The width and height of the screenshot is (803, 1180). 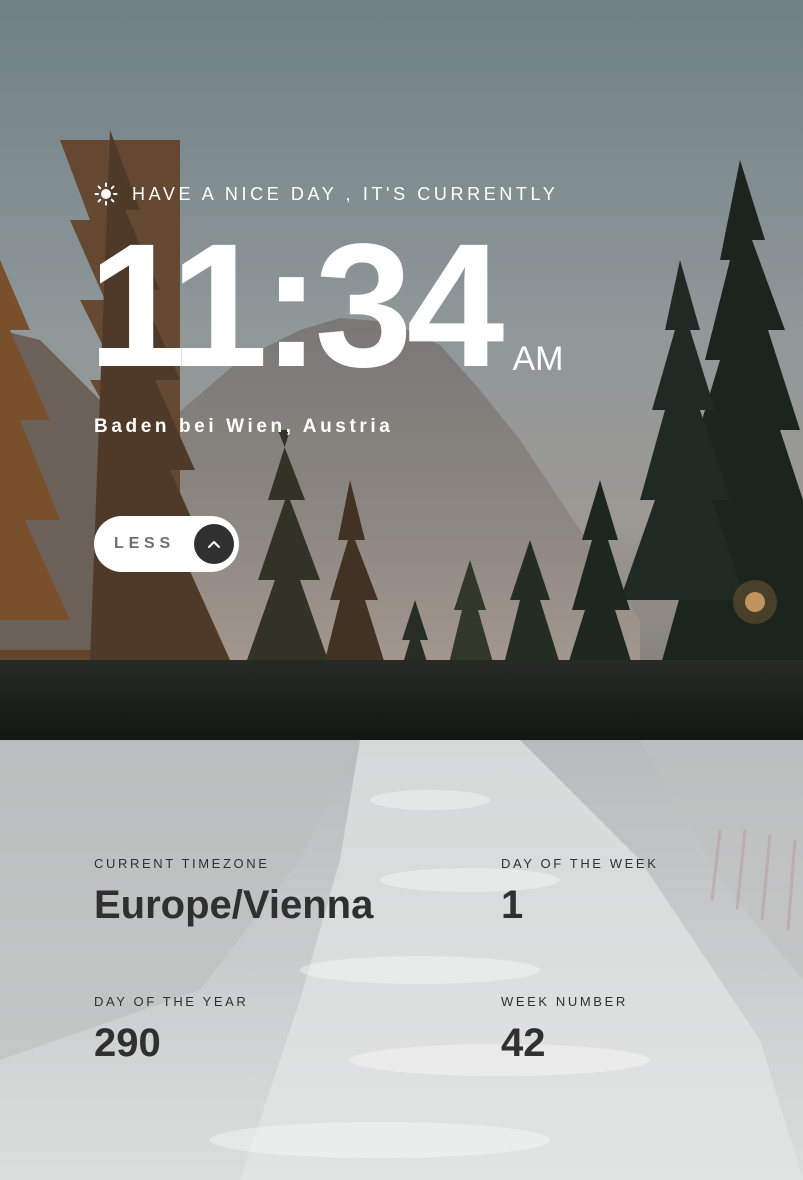 What do you see at coordinates (564, 1001) in the screenshot?
I see `week-number-label: WEEK NUMBER` at bounding box center [564, 1001].